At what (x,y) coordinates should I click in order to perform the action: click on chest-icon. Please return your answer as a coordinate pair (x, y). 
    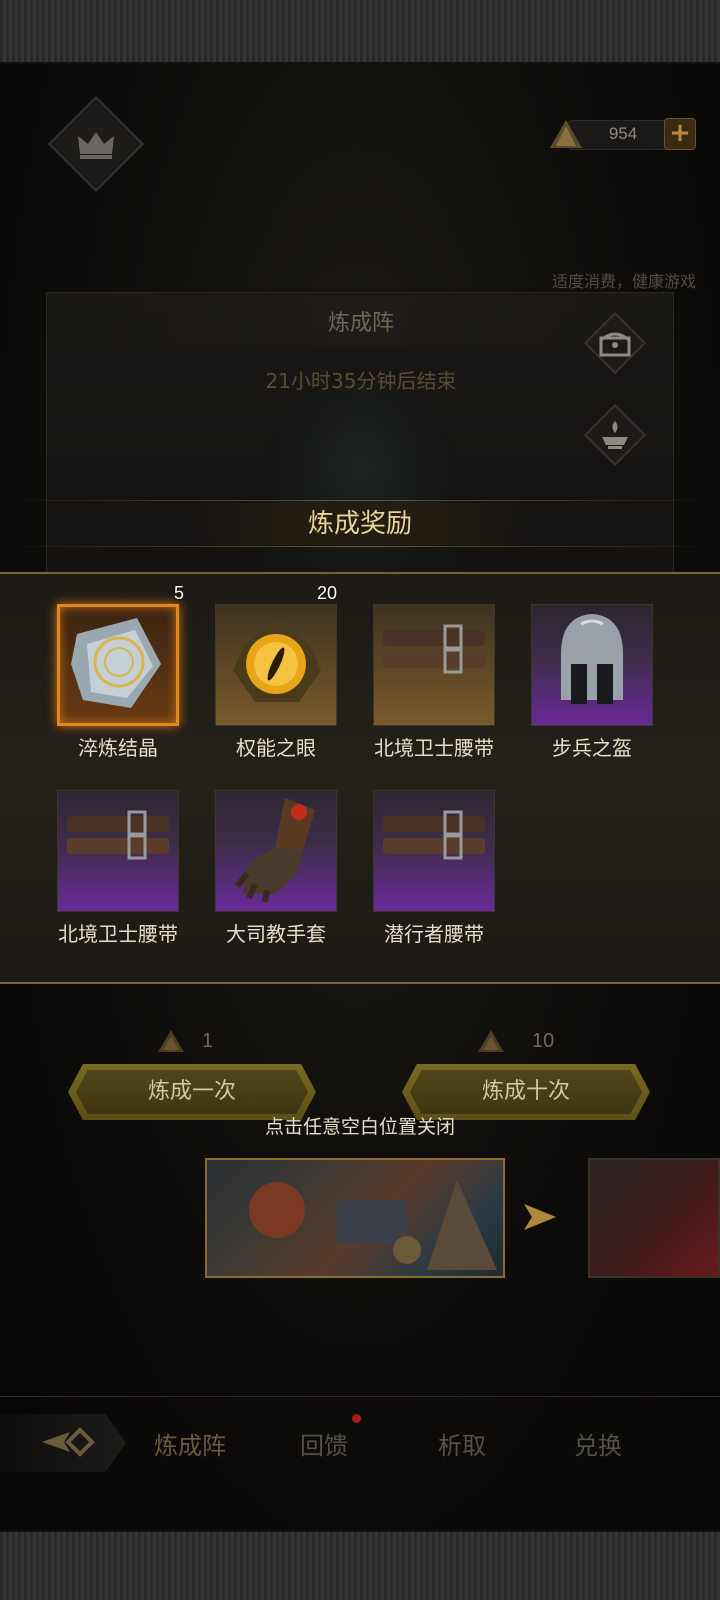
    Looking at the image, I should click on (615, 343).